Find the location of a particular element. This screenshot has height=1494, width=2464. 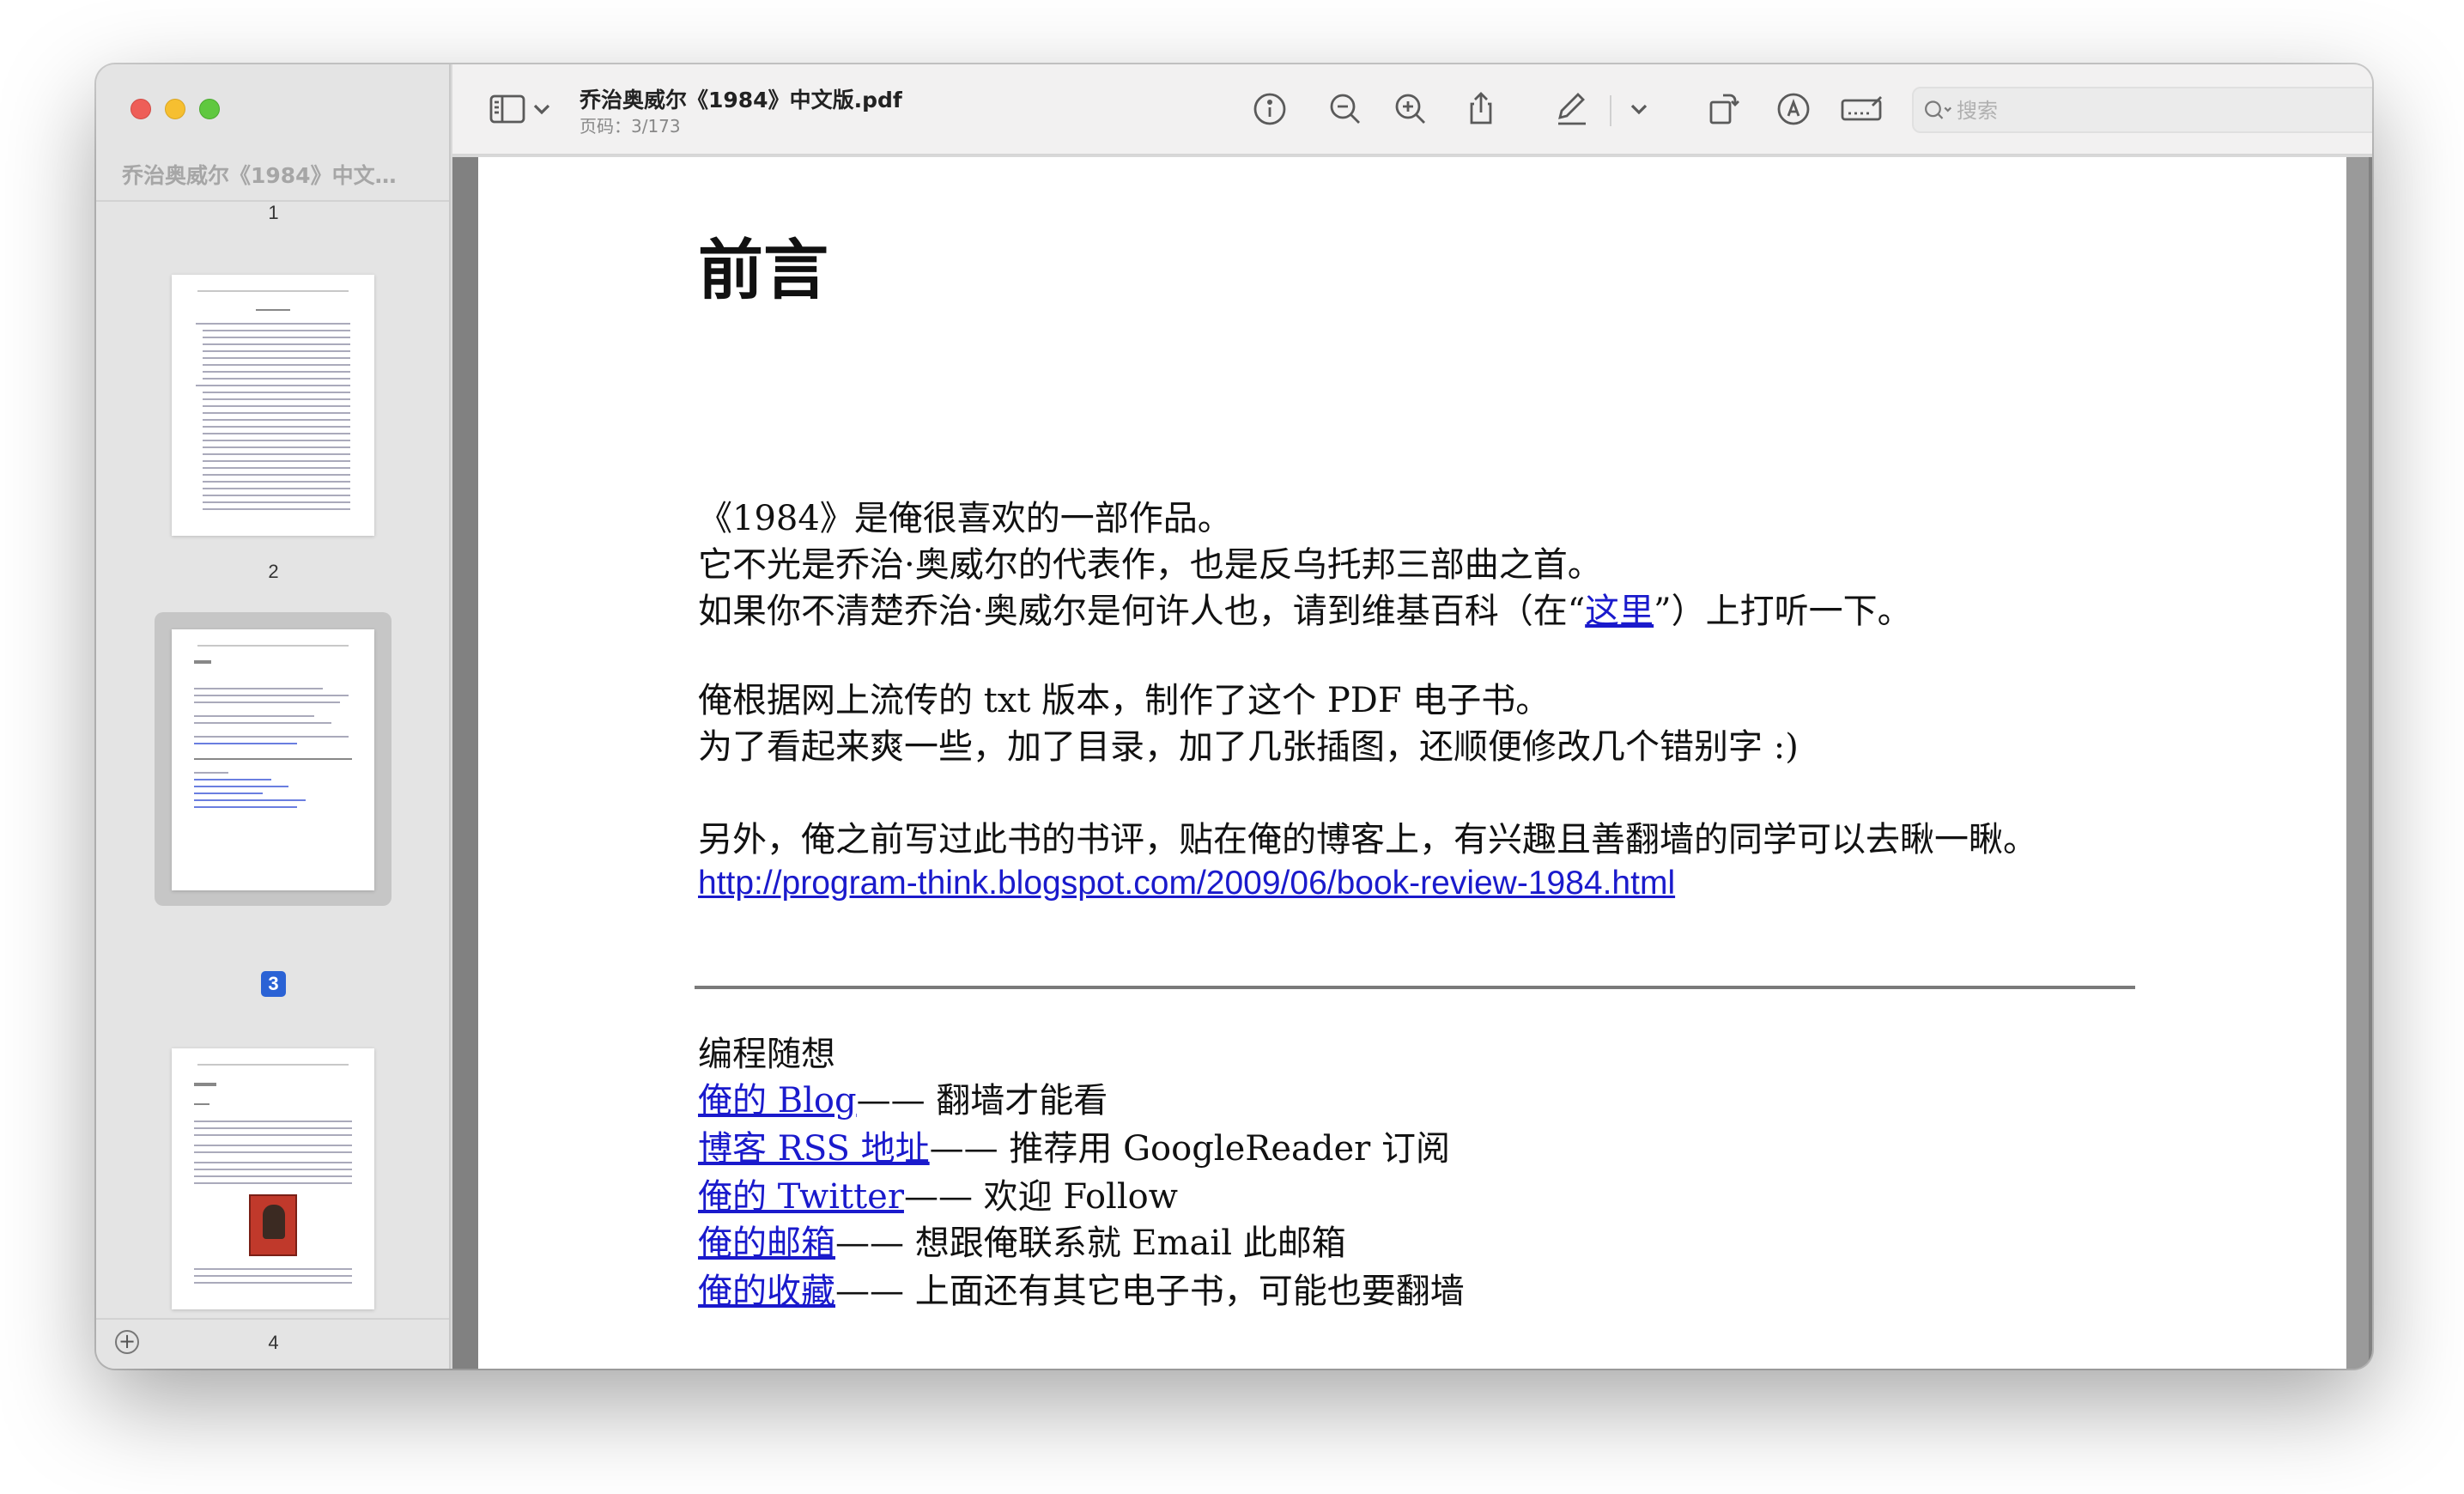

info-icon is located at coordinates (1269, 109).